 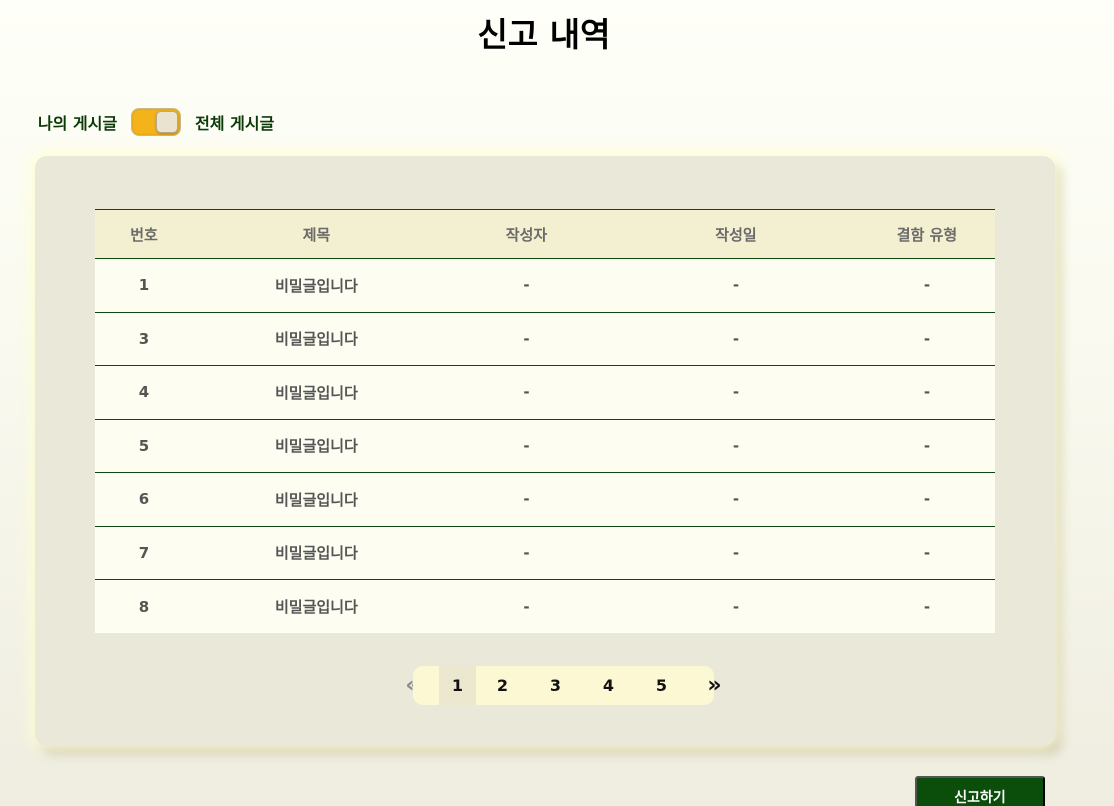 What do you see at coordinates (980, 791) in the screenshot?
I see `report-button: 신고하기` at bounding box center [980, 791].